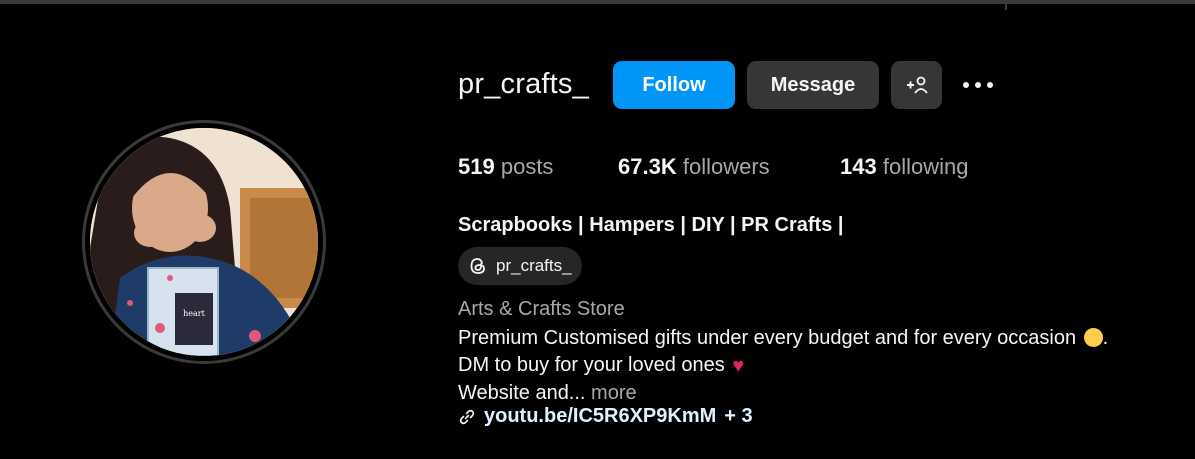 The height and width of the screenshot is (459, 1195). What do you see at coordinates (694, 167) in the screenshot?
I see `followers-link: 67.3K followers` at bounding box center [694, 167].